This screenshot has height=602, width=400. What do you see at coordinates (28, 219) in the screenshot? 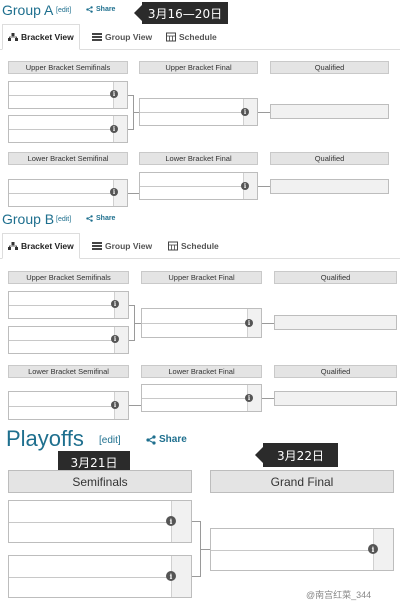
I see `group-b-title: Group B` at bounding box center [28, 219].